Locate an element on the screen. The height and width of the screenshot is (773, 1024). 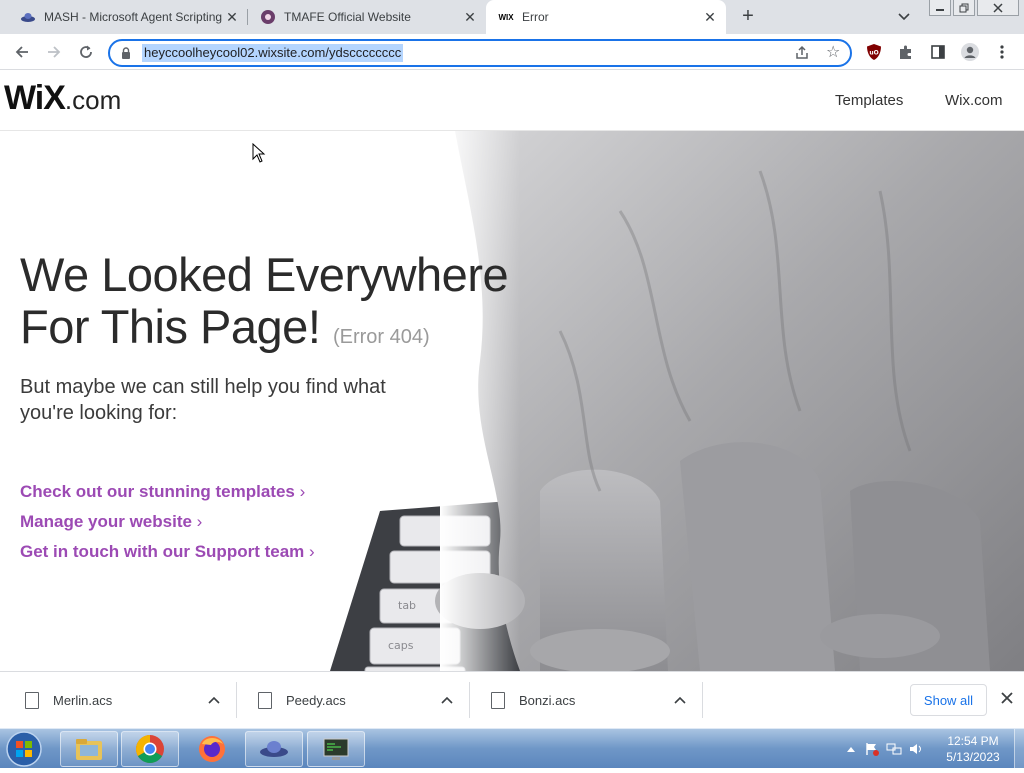
download-filename: Peedy.acs is located at coordinates (316, 700).